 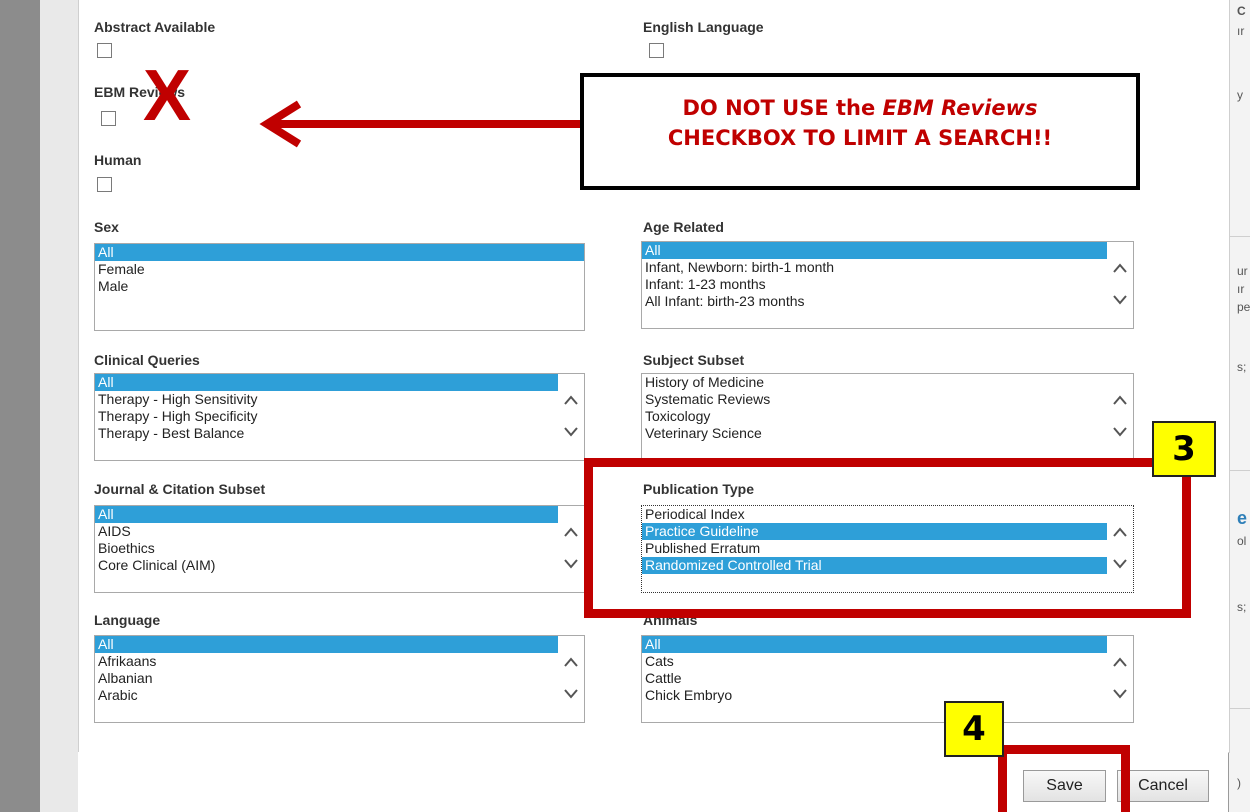 What do you see at coordinates (104, 184) in the screenshot?
I see `human-checkbox` at bounding box center [104, 184].